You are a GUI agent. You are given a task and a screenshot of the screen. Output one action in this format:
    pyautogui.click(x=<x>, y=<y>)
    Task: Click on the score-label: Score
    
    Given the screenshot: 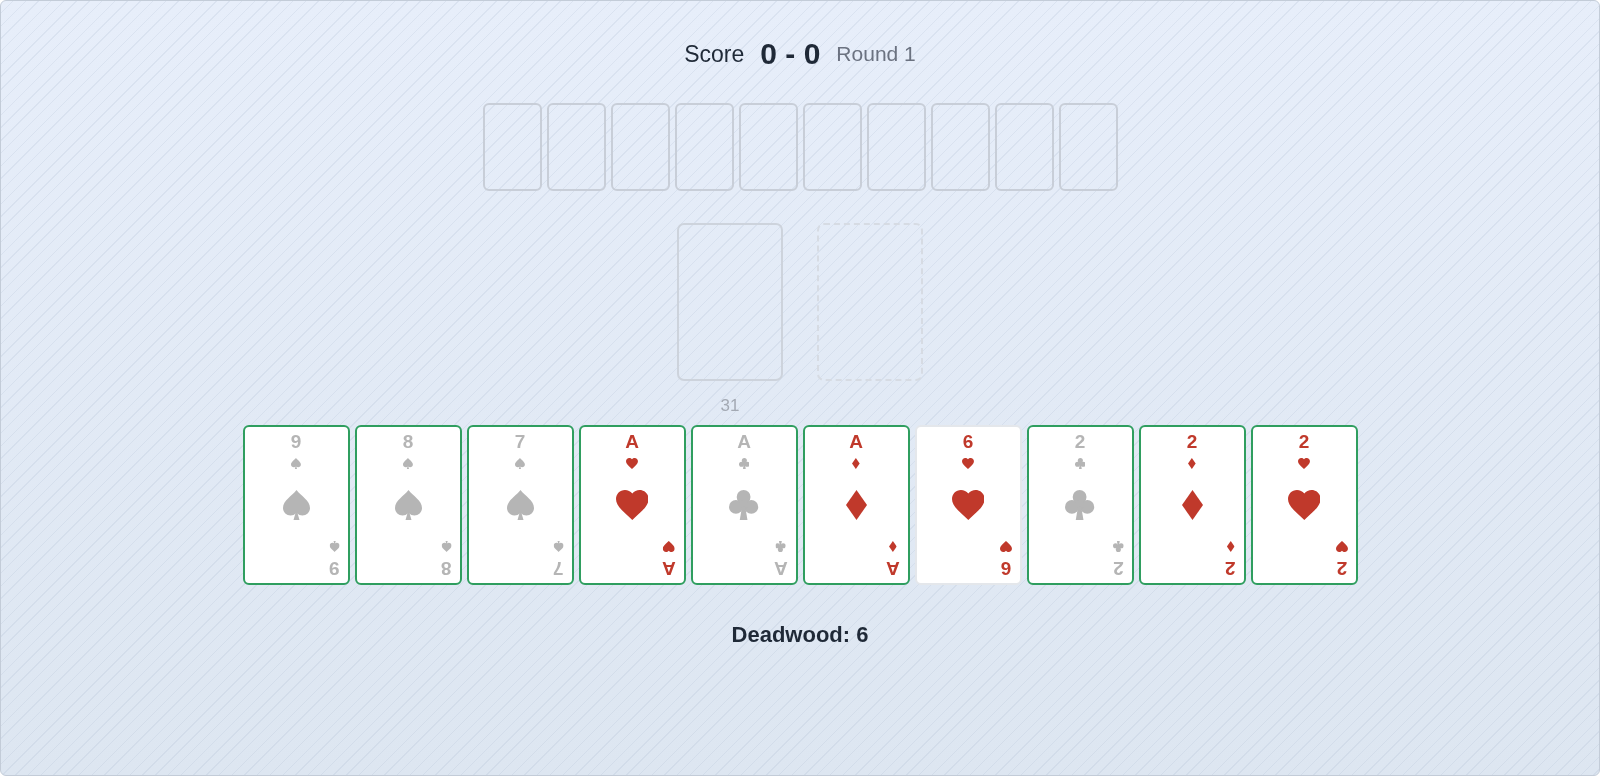 What is the action you would take?
    pyautogui.click(x=714, y=54)
    